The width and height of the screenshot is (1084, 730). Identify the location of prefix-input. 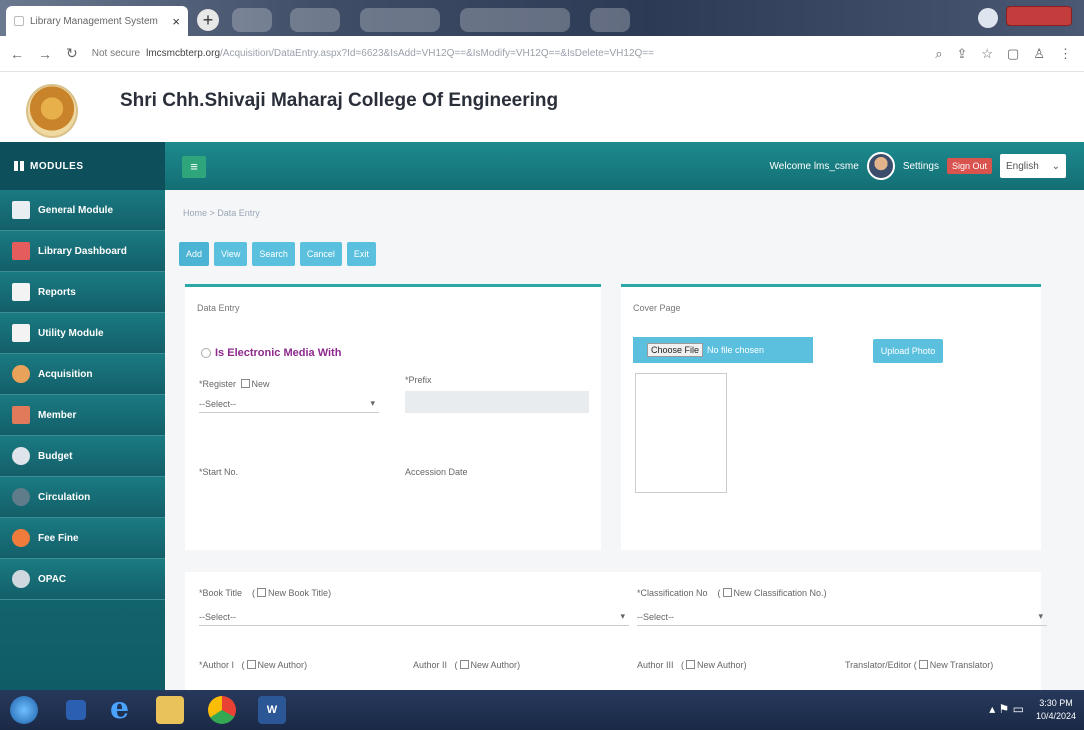
(497, 402).